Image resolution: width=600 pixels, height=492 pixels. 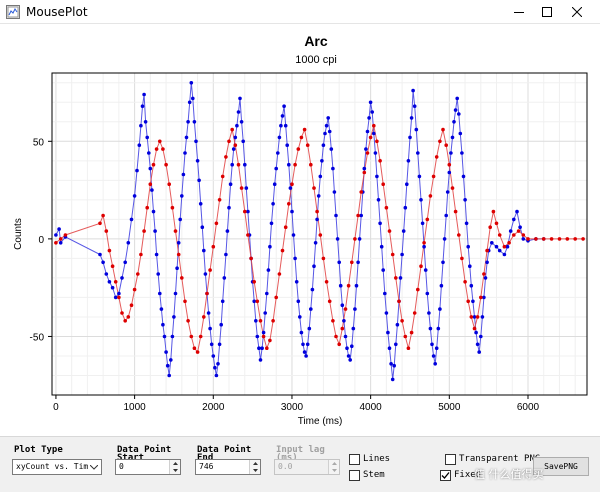 I want to click on stem-checkbox, so click(x=354, y=475).